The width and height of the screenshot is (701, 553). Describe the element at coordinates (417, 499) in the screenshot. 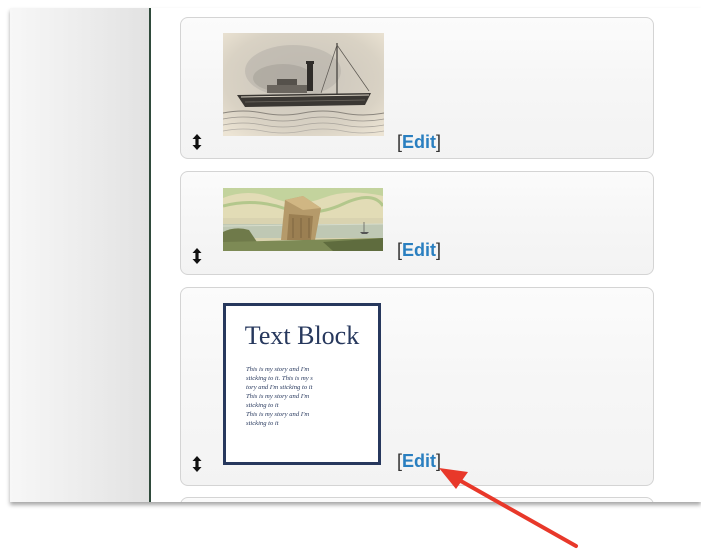

I see `block-card` at that location.